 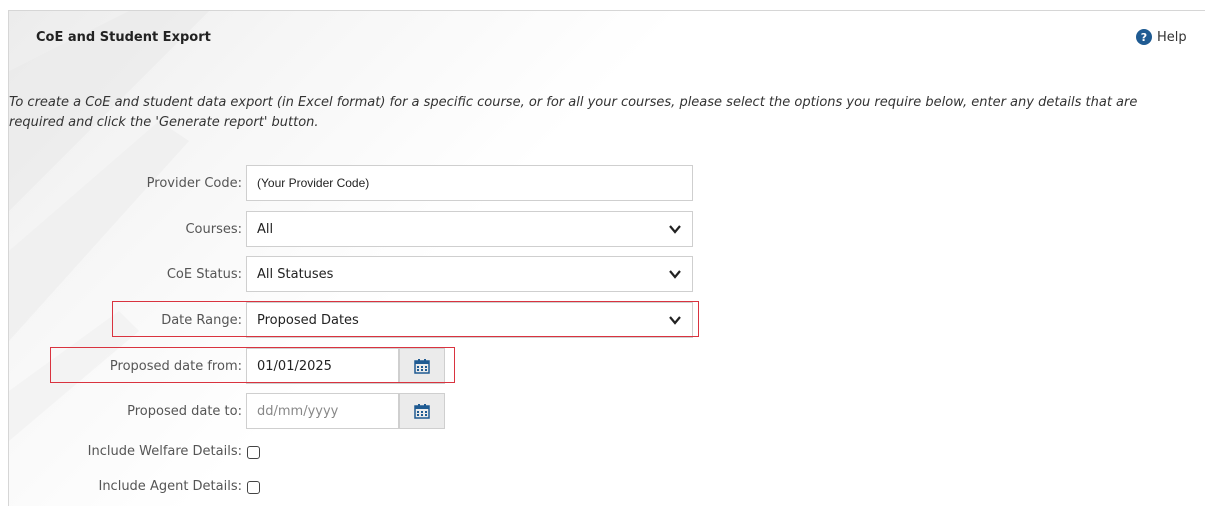 I want to click on question-circle-icon: ?, so click(x=1144, y=37).